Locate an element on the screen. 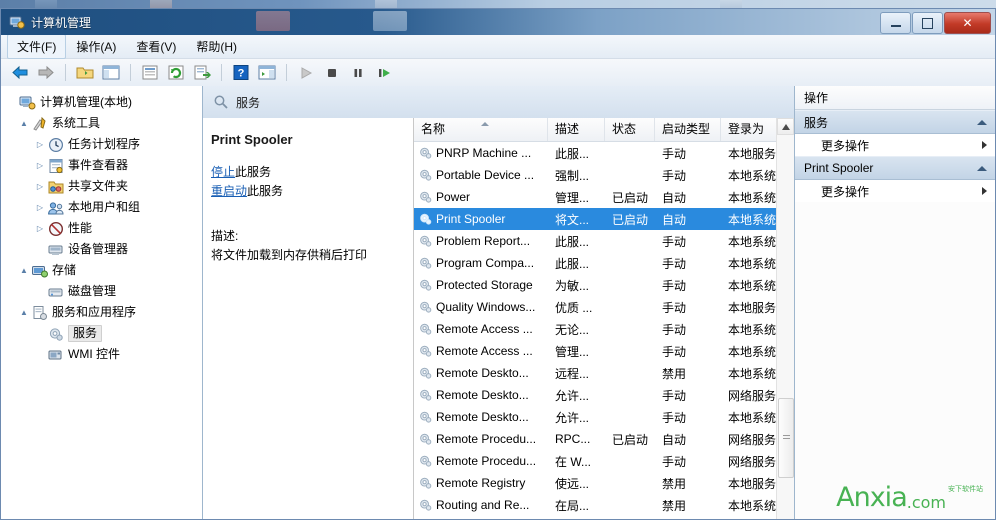 The image size is (996, 520). table-row: Remote Access ... 管理... 手动 本地系统 is located at coordinates (604, 351).